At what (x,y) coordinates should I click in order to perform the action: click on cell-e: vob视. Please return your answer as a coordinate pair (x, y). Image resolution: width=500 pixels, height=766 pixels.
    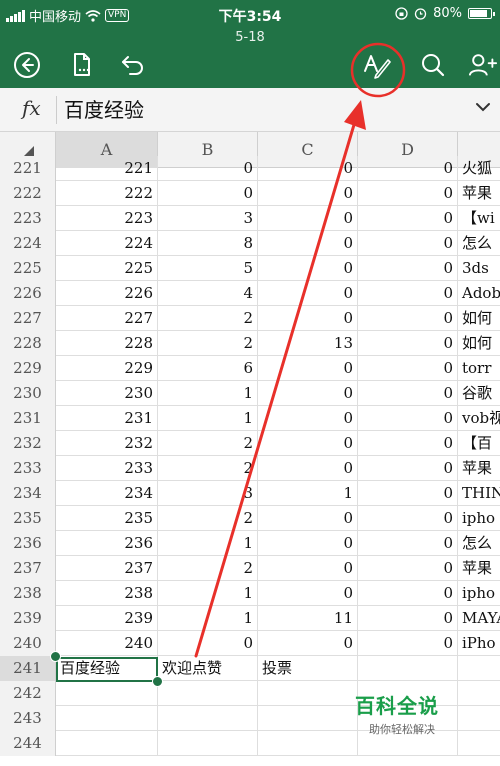
    Looking at the image, I should click on (479, 418).